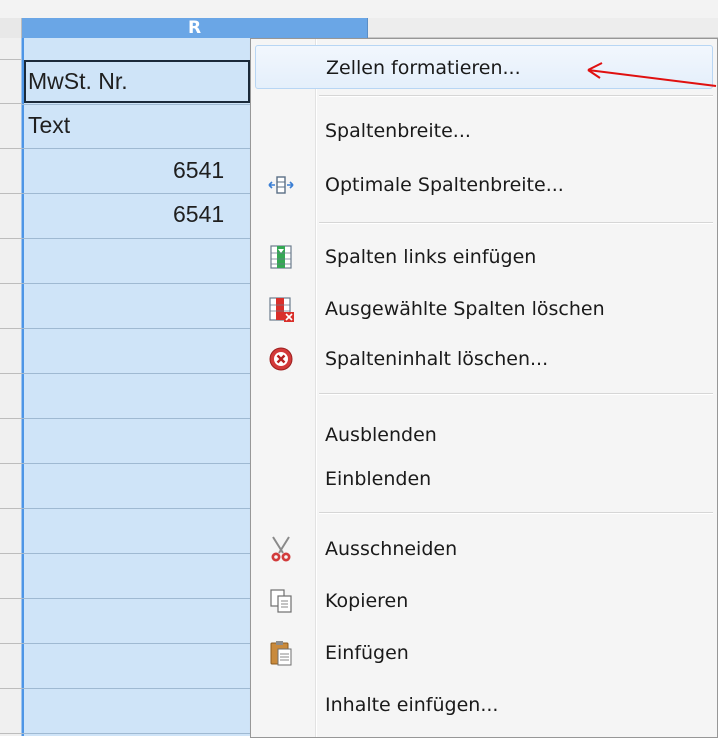 The image size is (718, 738). Describe the element at coordinates (391, 549) in the screenshot. I see `menu-item-label: Ausschneiden` at that location.